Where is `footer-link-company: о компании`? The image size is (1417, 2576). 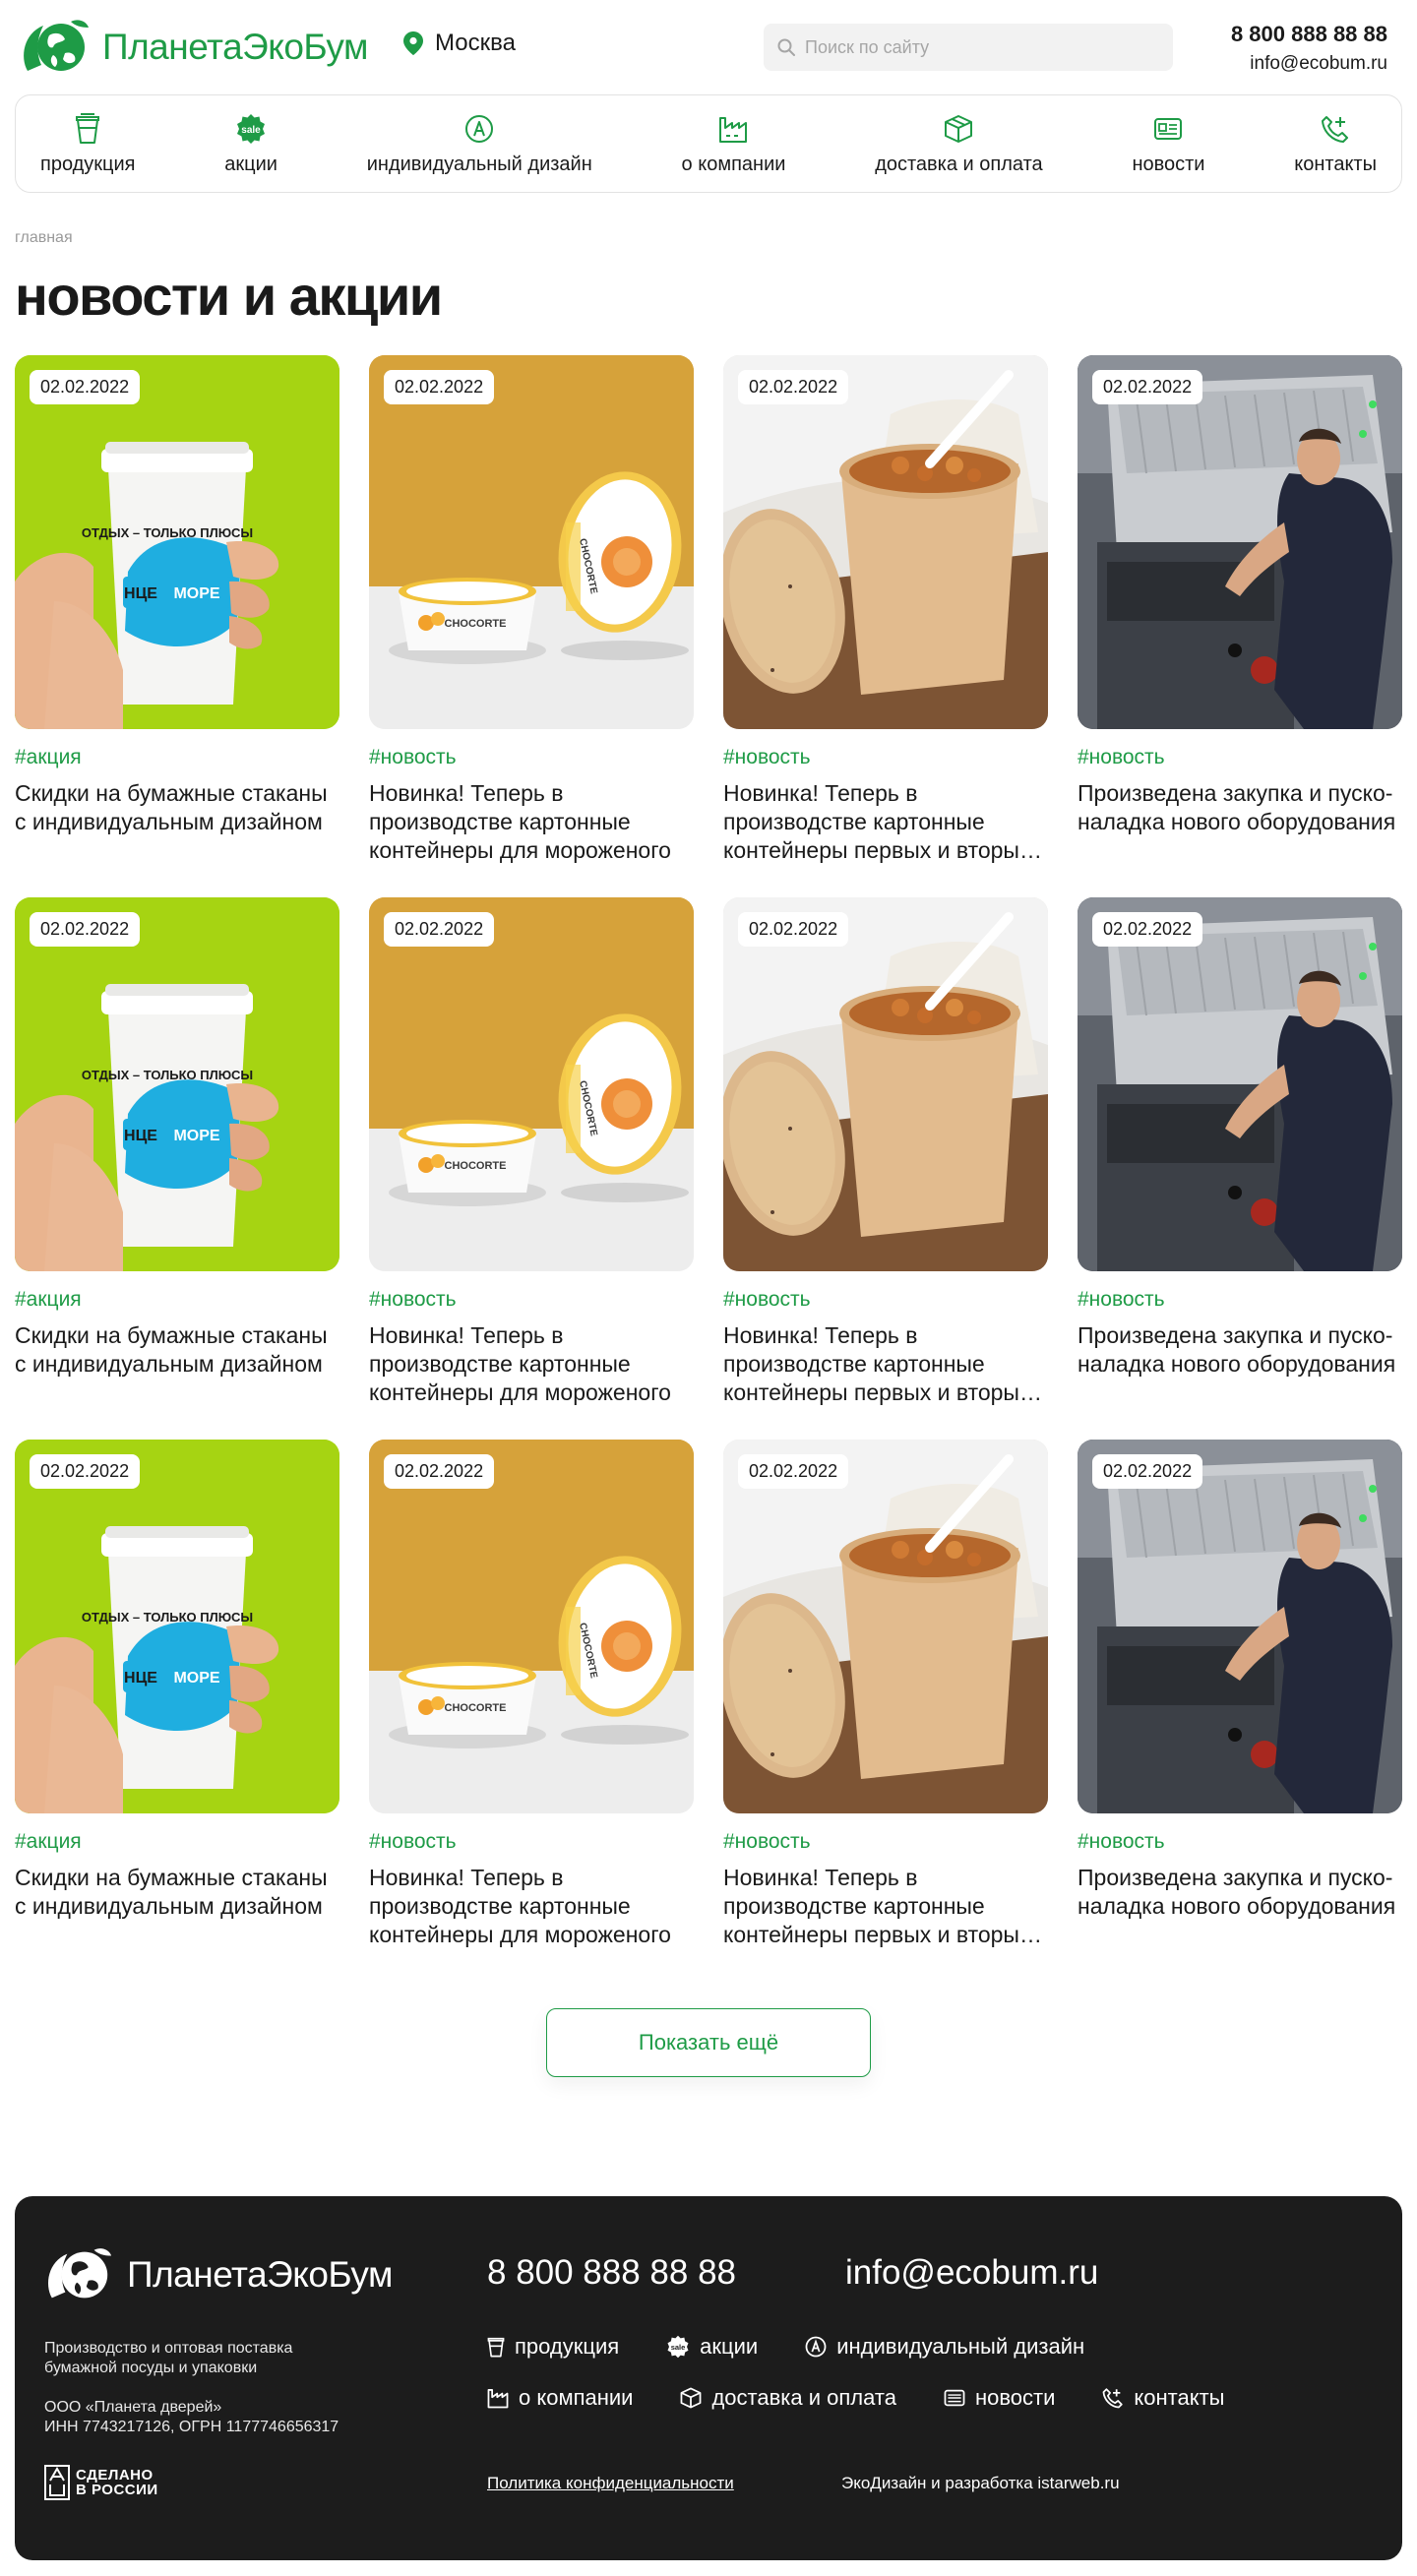 footer-link-company: о компании is located at coordinates (560, 2398).